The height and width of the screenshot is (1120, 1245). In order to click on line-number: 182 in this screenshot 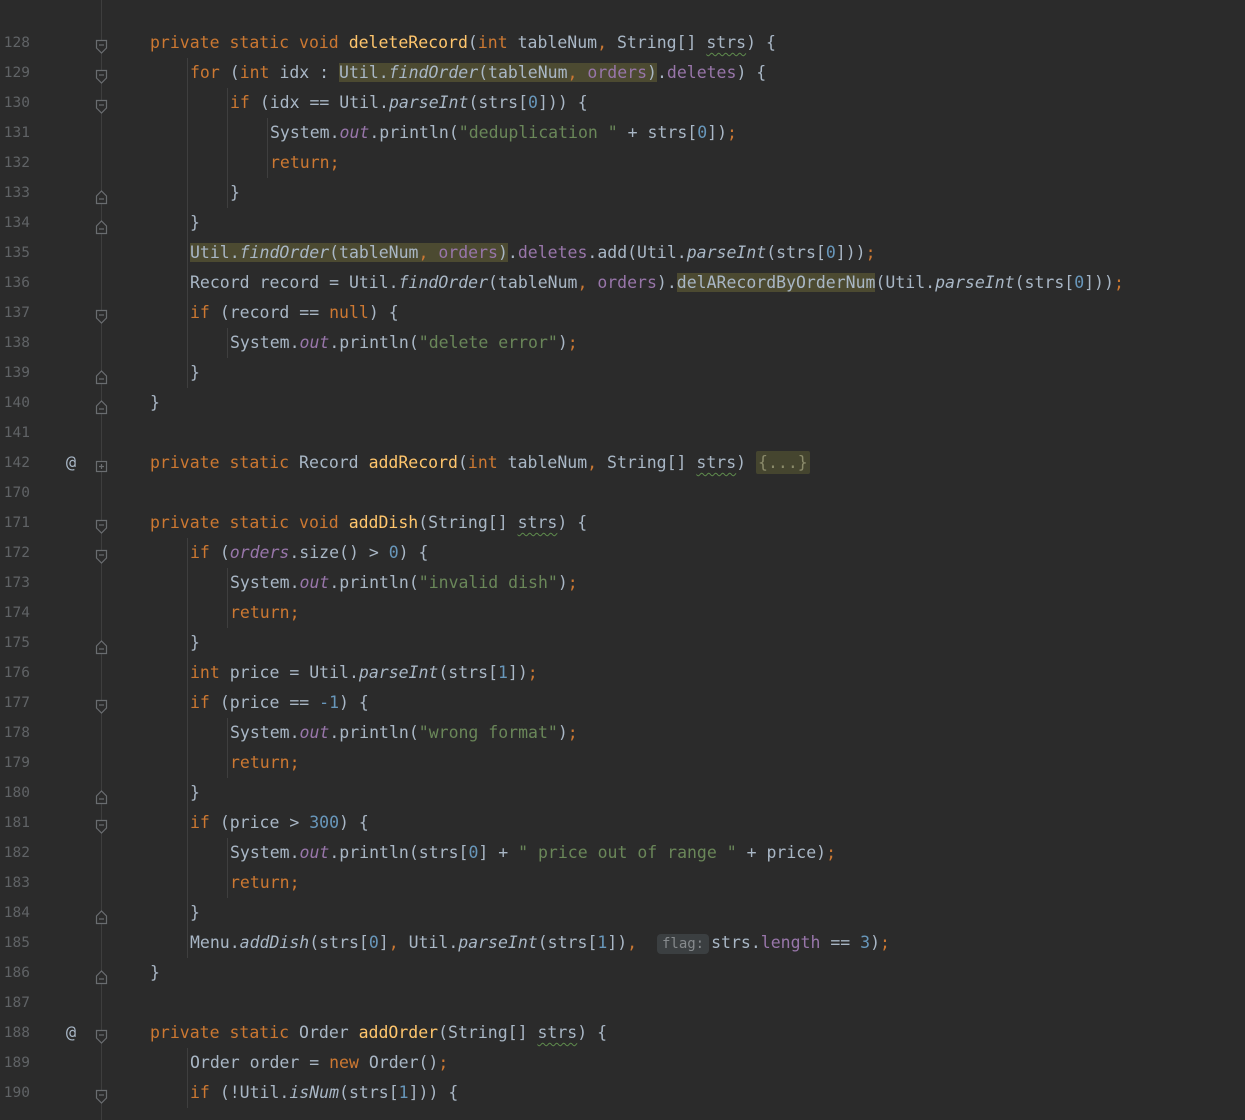, I will do `click(15, 853)`.